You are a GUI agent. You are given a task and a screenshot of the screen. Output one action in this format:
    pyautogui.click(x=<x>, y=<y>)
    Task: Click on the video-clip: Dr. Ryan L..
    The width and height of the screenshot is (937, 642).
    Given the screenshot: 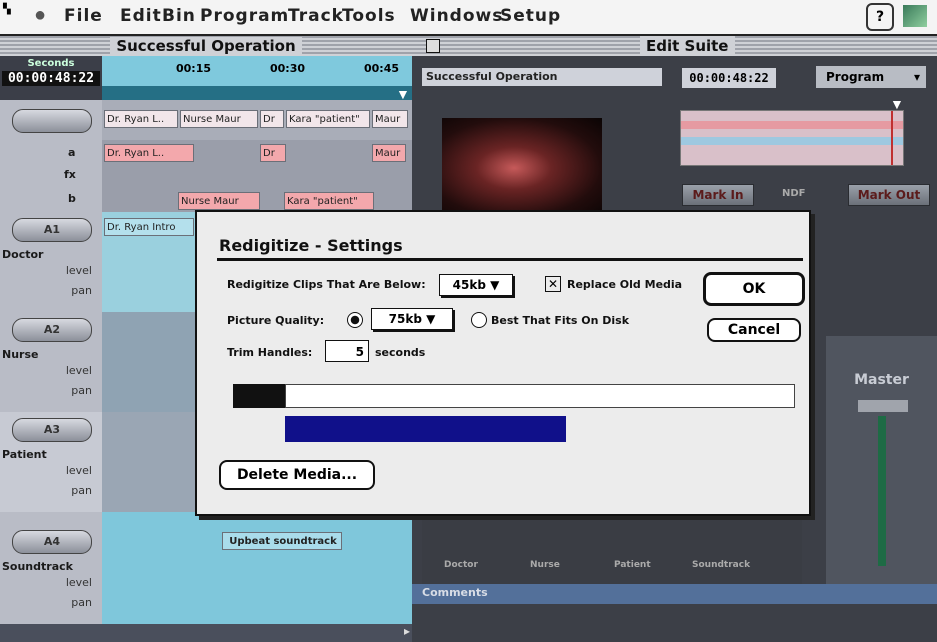 What is the action you would take?
    pyautogui.click(x=141, y=119)
    